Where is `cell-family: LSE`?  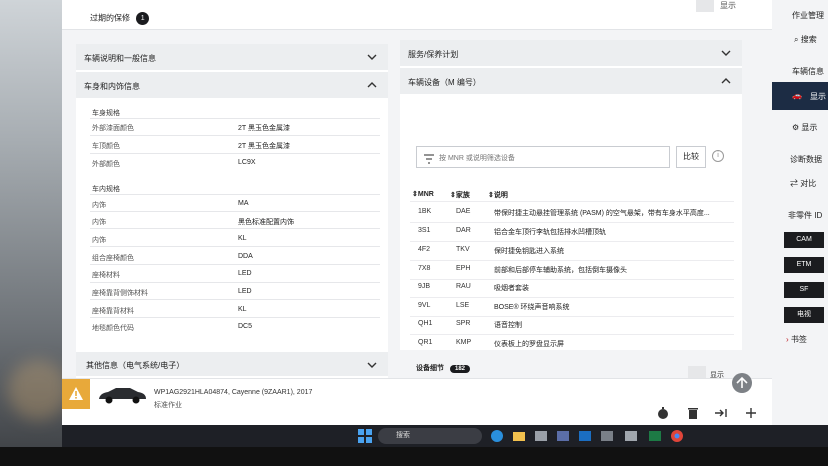 cell-family: LSE is located at coordinates (463, 305).